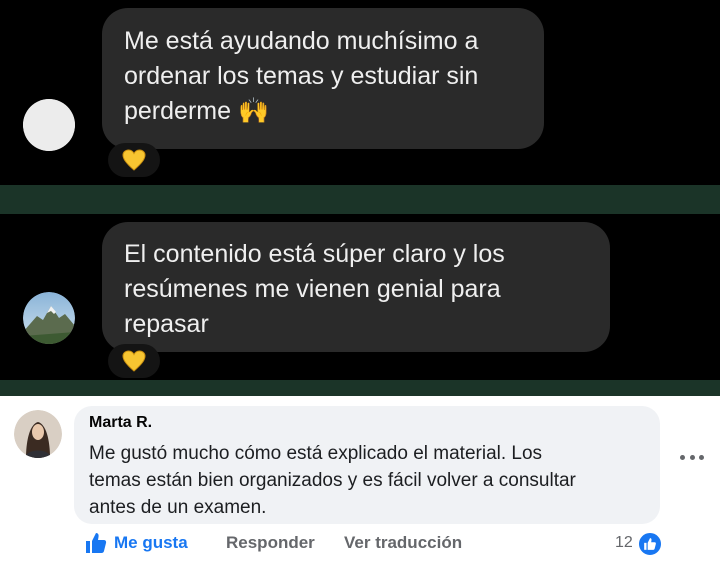 The image size is (720, 568). Describe the element at coordinates (624, 543) in the screenshot. I see `like-count: 12` at that location.